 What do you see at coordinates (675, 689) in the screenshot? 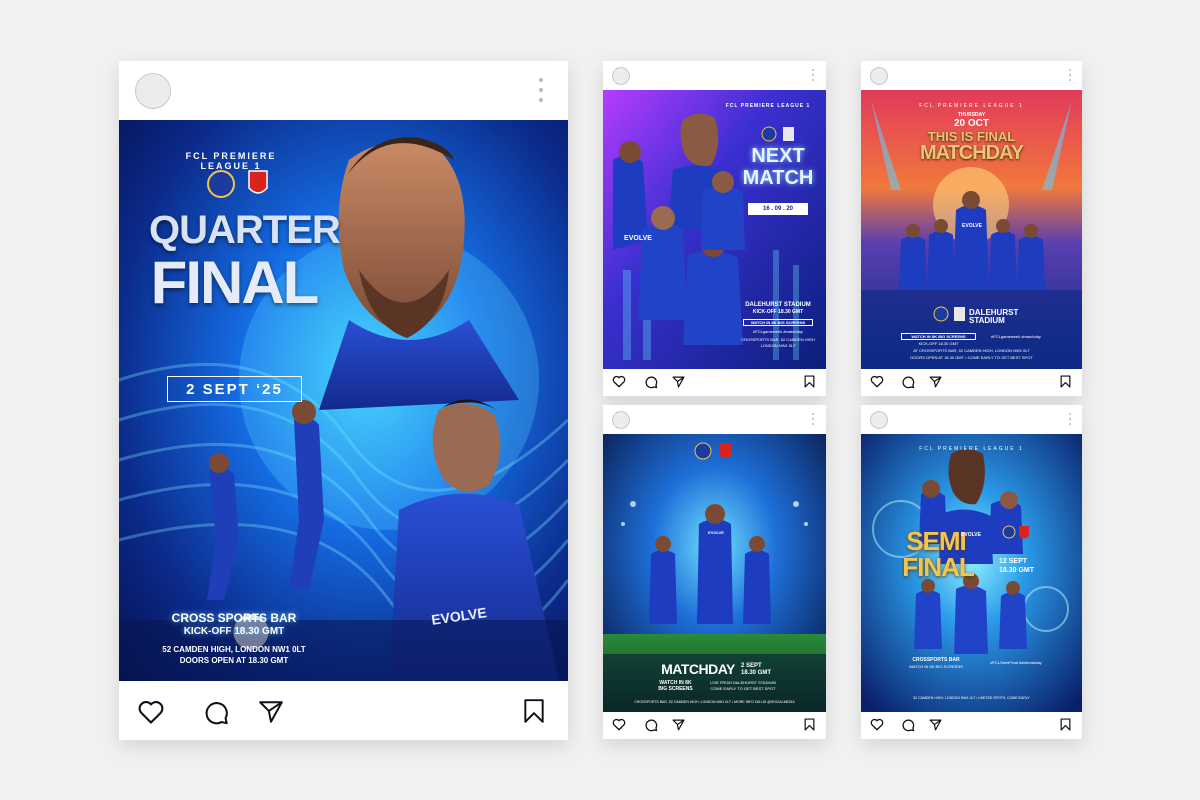
I see `poster-info2: BIG SCREENS` at bounding box center [675, 689].